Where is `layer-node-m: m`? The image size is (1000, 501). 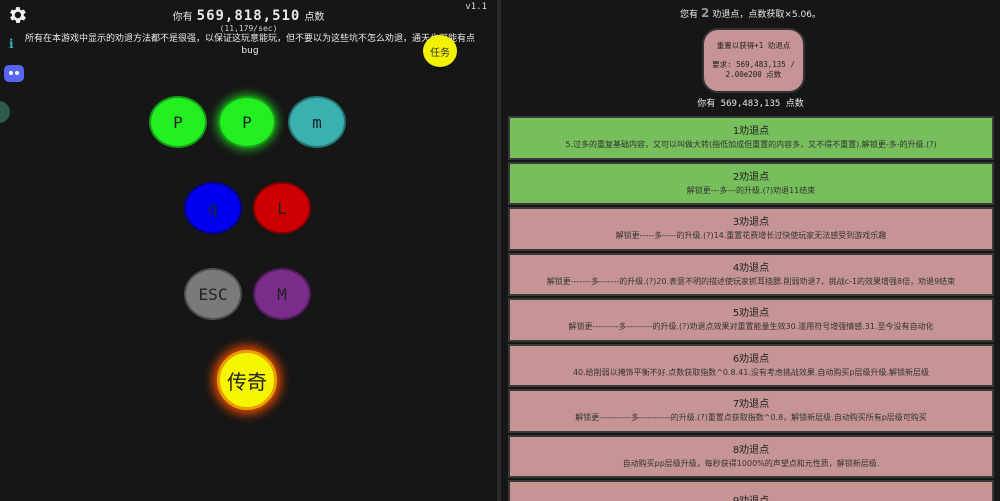 layer-node-m: m is located at coordinates (317, 122).